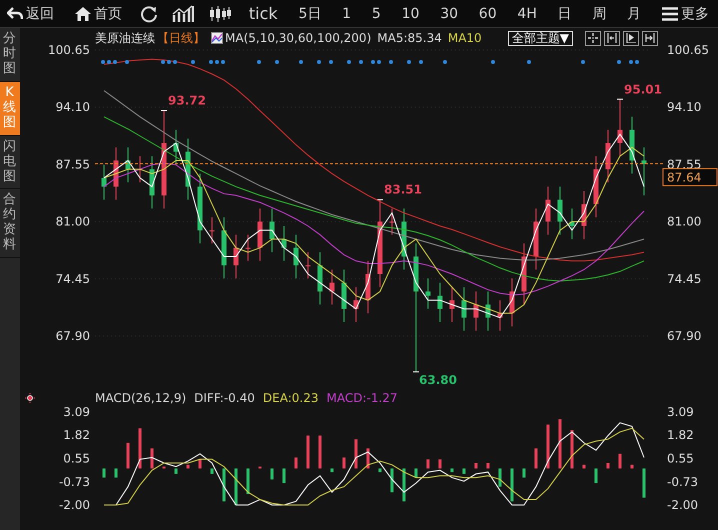 This screenshot has width=718, height=530. What do you see at coordinates (527, 14) in the screenshot?
I see `period-tab: 4H` at bounding box center [527, 14].